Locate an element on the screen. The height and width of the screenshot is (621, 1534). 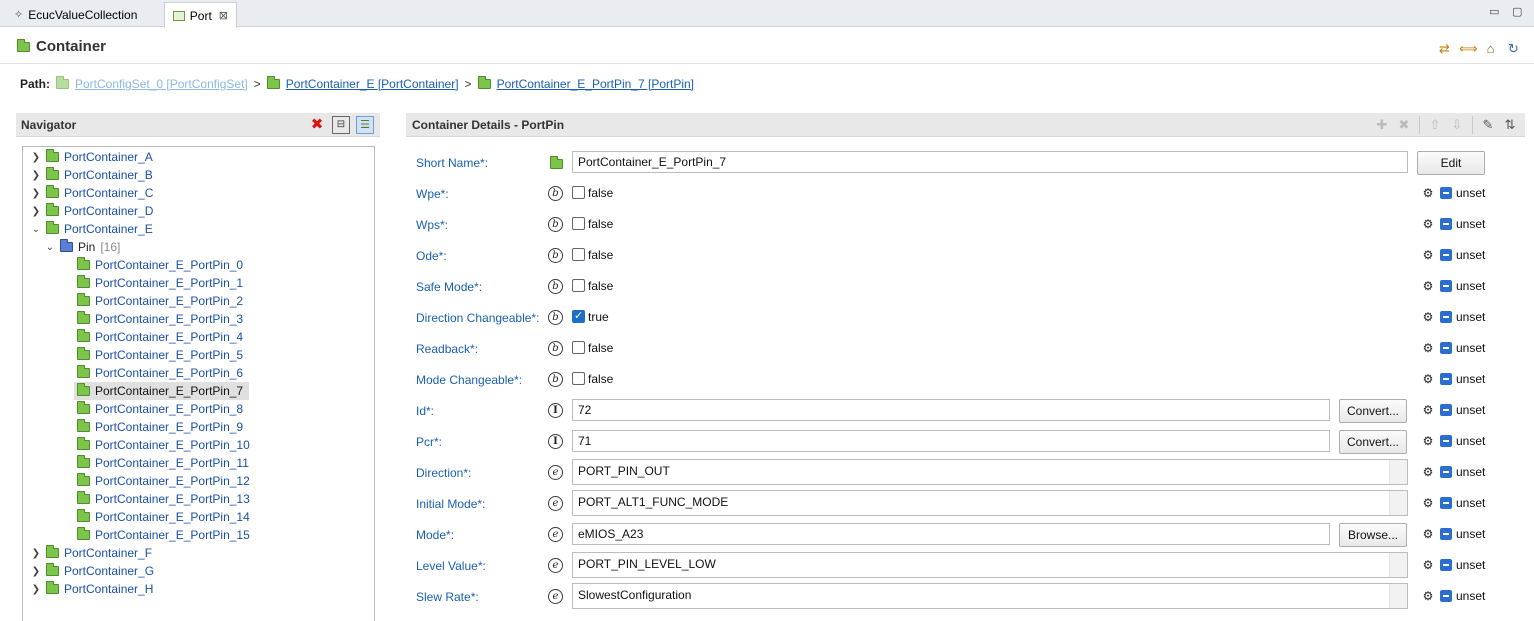
direction-changeable-checkbox is located at coordinates (578, 316).